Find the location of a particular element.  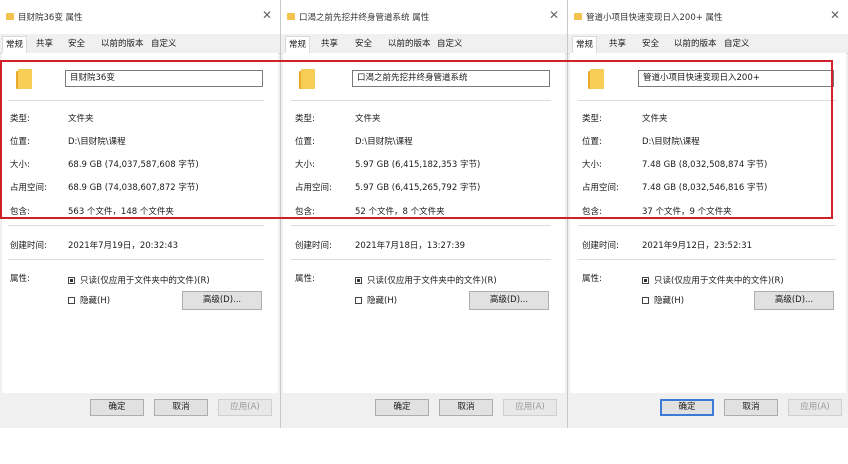

size-on-disk-value: 68.9 GB (74,038,607,872 字节) is located at coordinates (133, 188).